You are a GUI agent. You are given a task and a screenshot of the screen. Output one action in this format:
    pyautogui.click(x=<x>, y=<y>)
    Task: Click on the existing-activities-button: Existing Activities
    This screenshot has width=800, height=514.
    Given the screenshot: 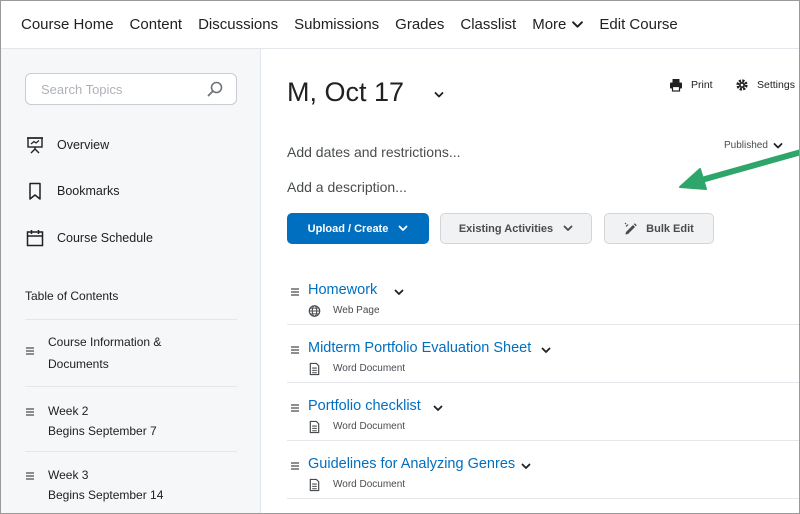 What is the action you would take?
    pyautogui.click(x=516, y=228)
    